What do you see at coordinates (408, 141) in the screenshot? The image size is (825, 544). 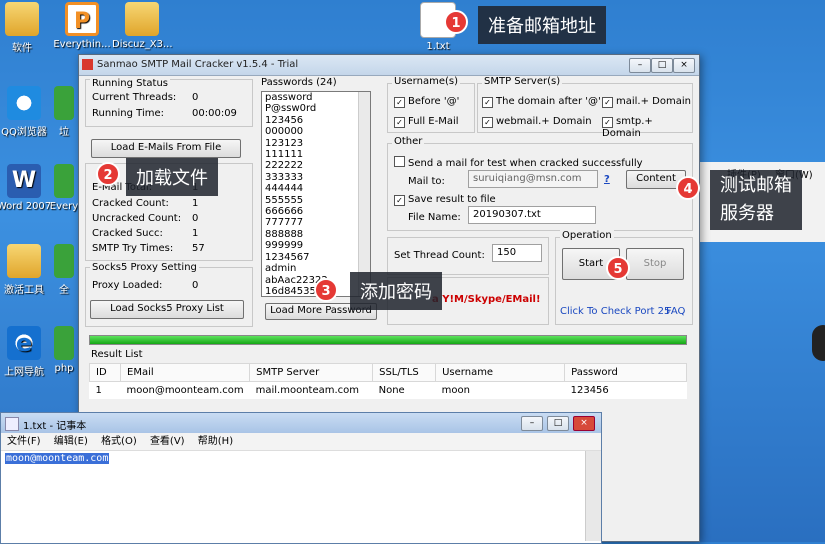 I see `group-label: Other` at bounding box center [408, 141].